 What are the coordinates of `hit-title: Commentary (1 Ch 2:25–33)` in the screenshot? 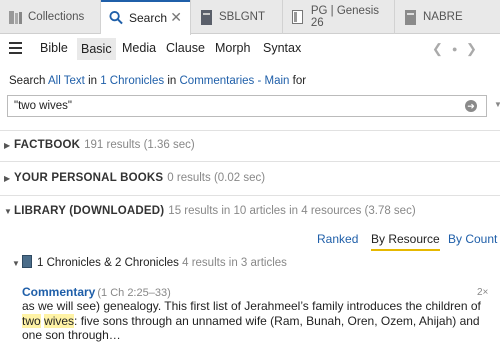 It's located at (96, 292).